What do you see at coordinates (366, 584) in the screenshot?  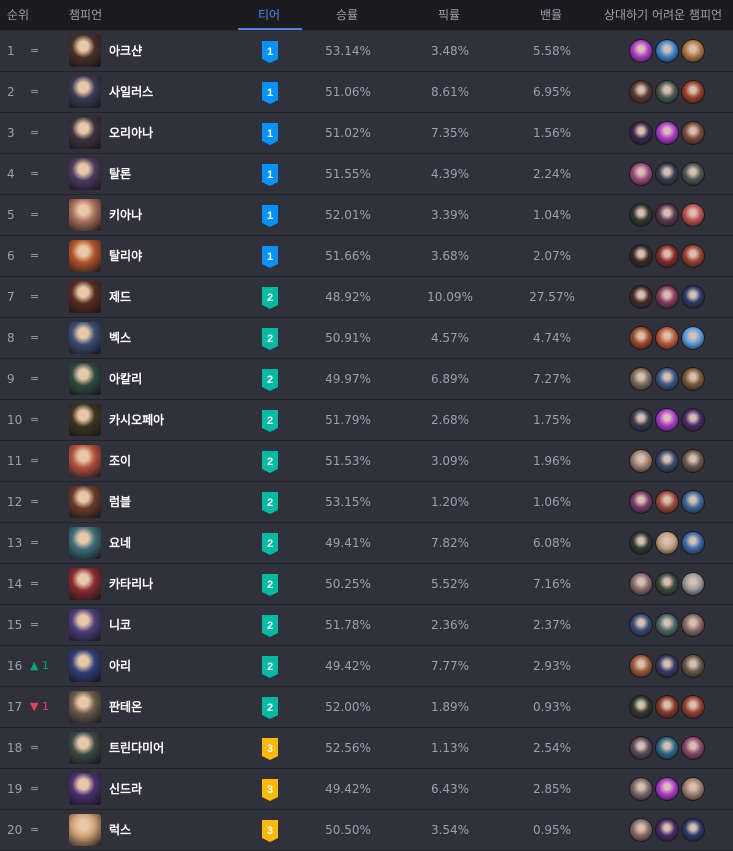 I see `table-row: 14 = 카타리나 2 50.25% 5.52% 7.16%` at bounding box center [366, 584].